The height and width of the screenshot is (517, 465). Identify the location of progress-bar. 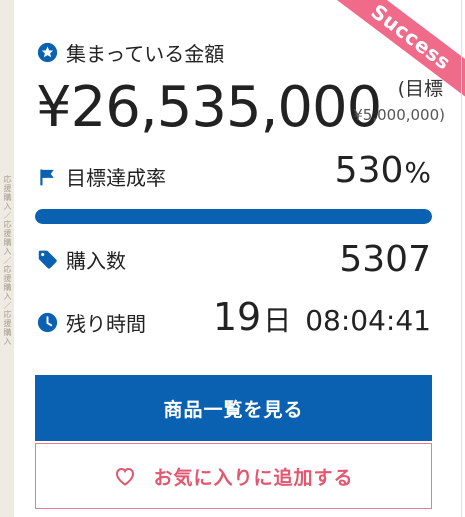
(233, 216).